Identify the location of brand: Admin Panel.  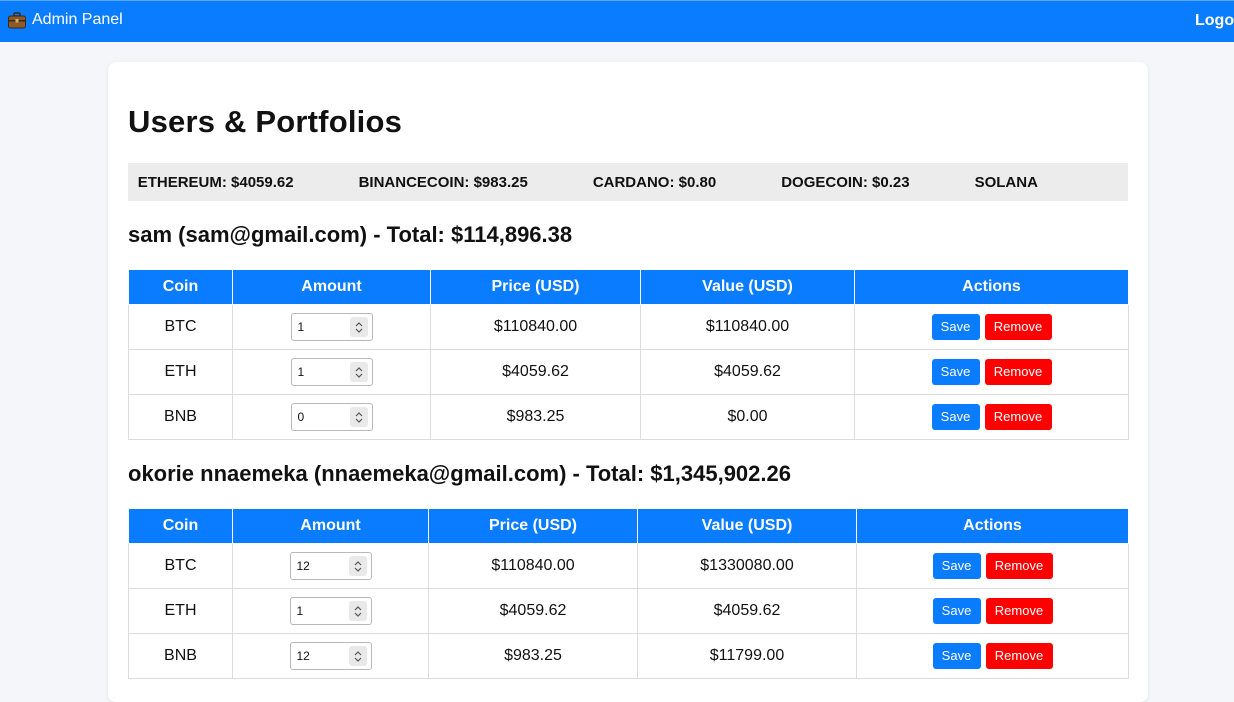
(65, 20).